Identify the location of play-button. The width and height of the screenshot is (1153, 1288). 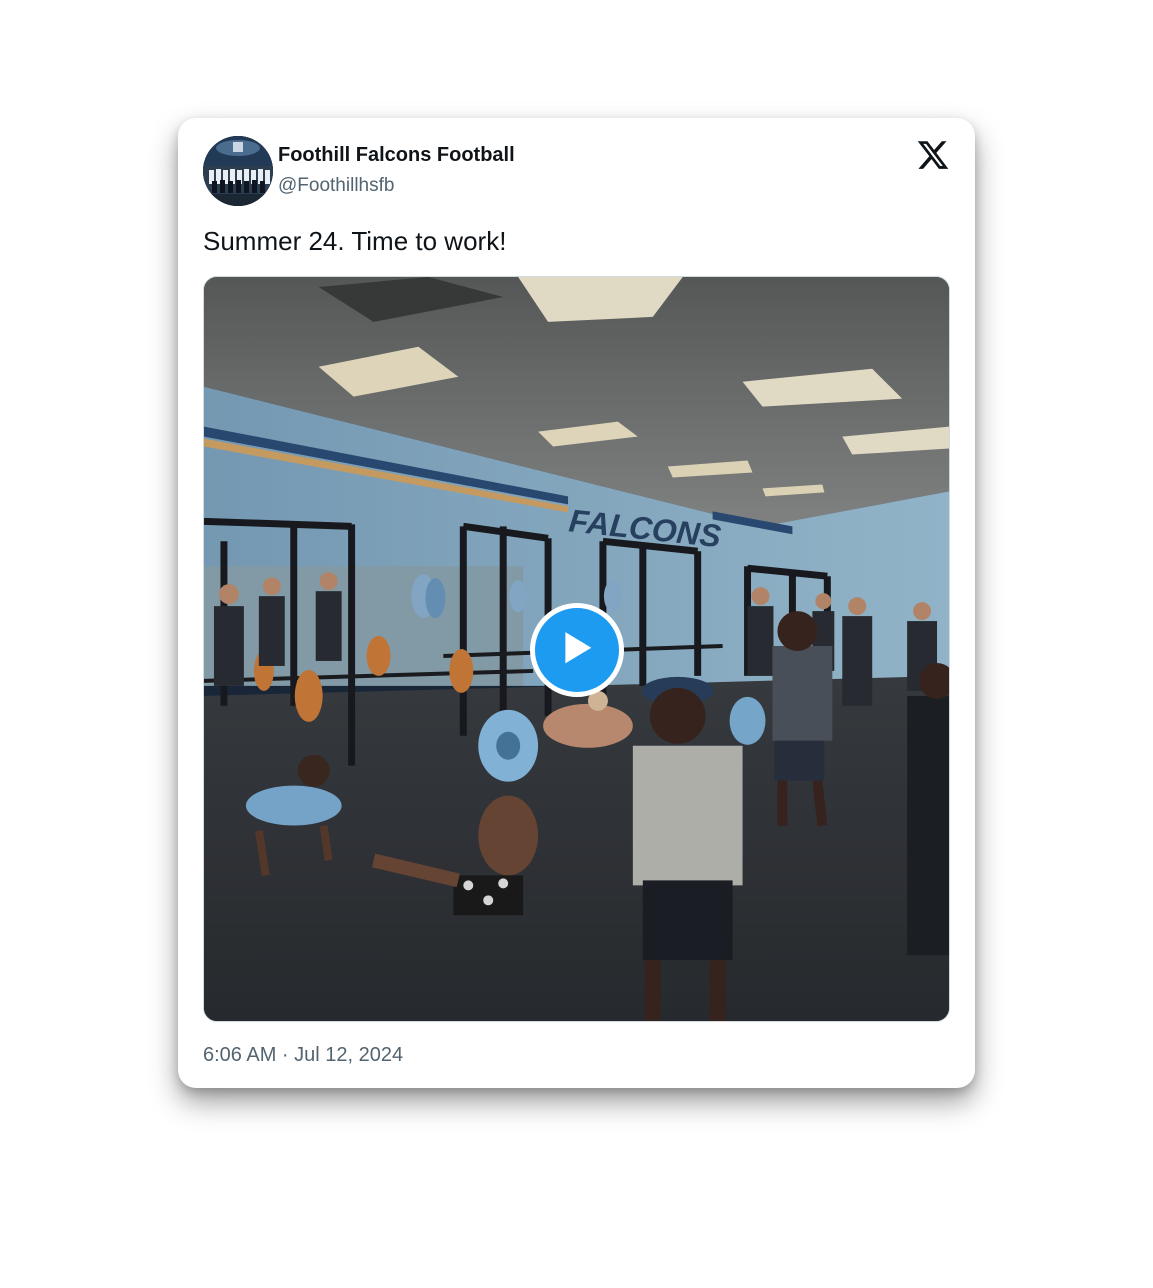
(577, 650).